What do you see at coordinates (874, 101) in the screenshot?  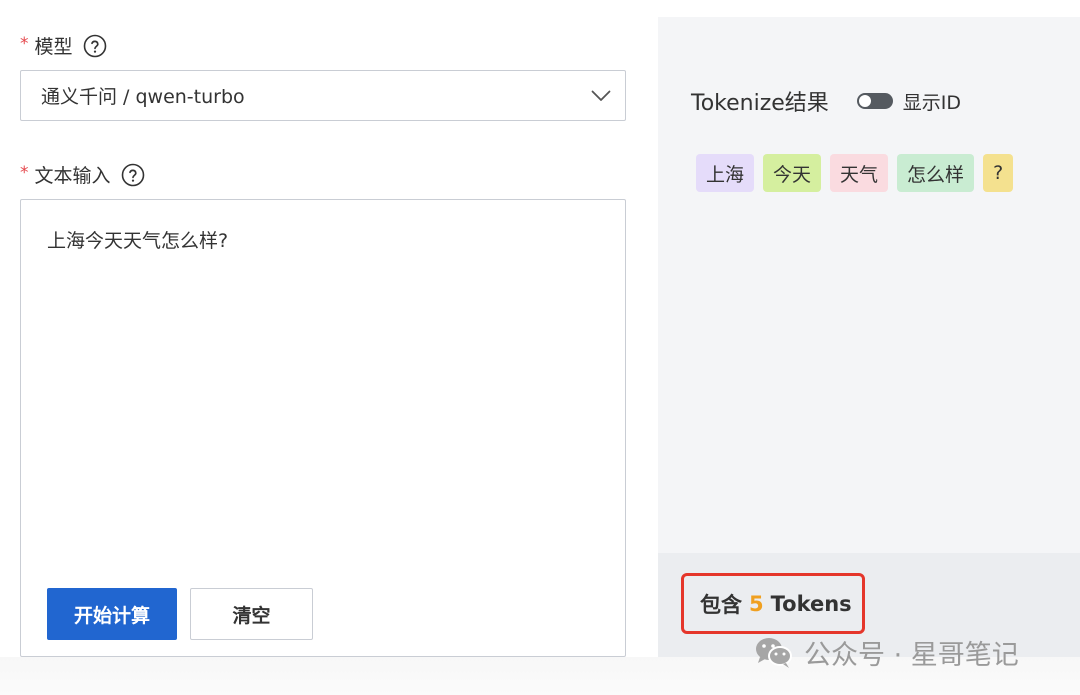 I see `show-id-toggle` at bounding box center [874, 101].